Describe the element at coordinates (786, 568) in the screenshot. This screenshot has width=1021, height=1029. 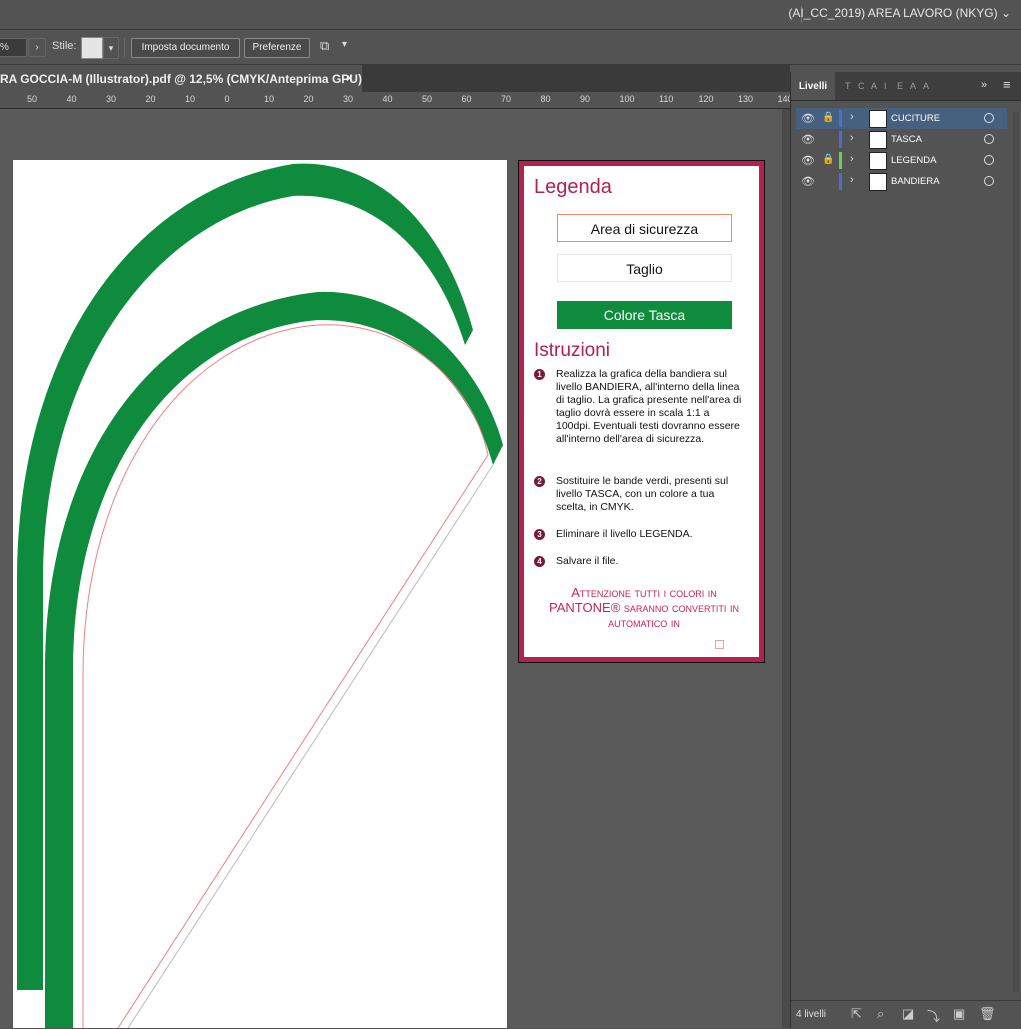
I see `vertical-scrollbar` at that location.